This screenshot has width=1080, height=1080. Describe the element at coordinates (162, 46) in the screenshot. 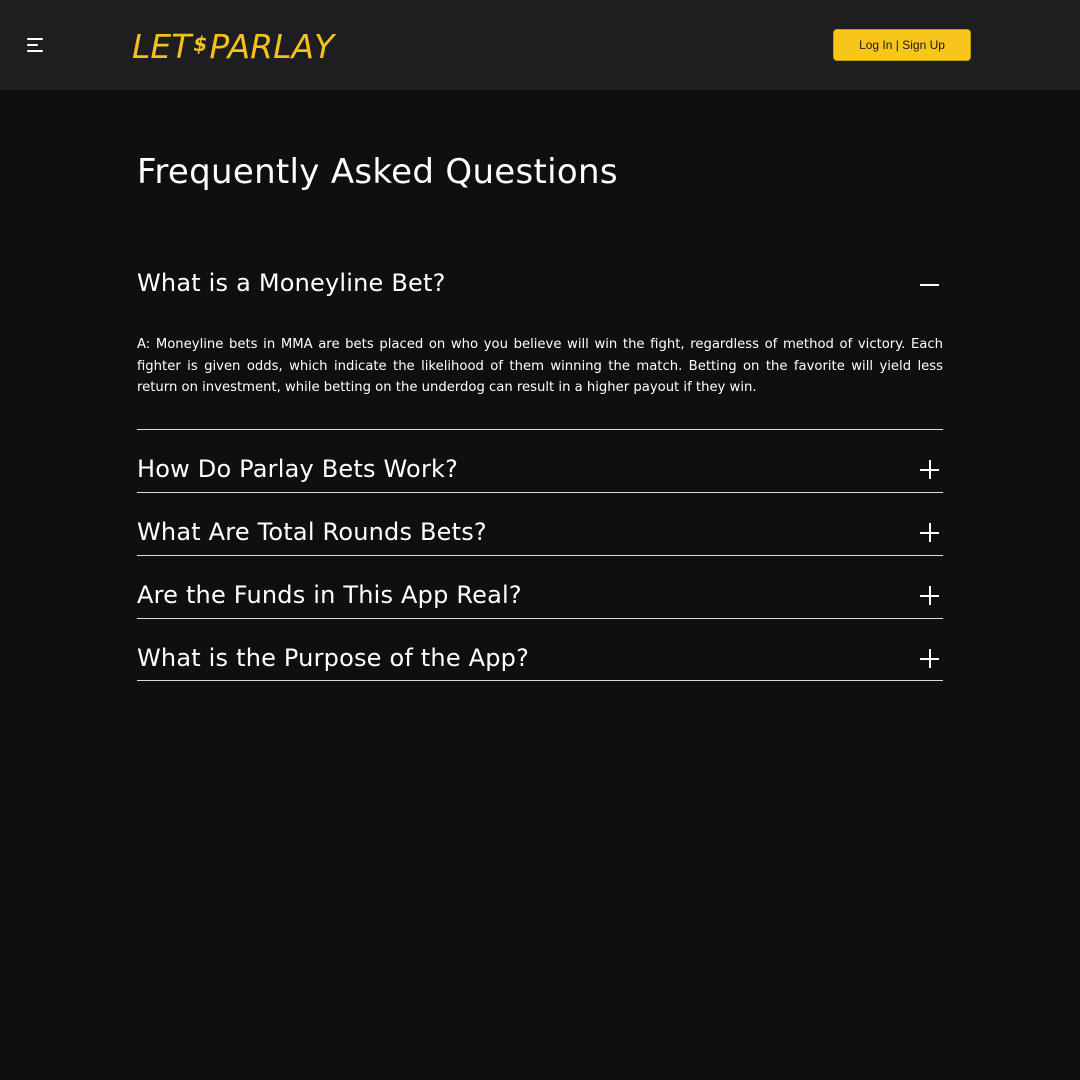

I see `logo-text-let: LET` at that location.